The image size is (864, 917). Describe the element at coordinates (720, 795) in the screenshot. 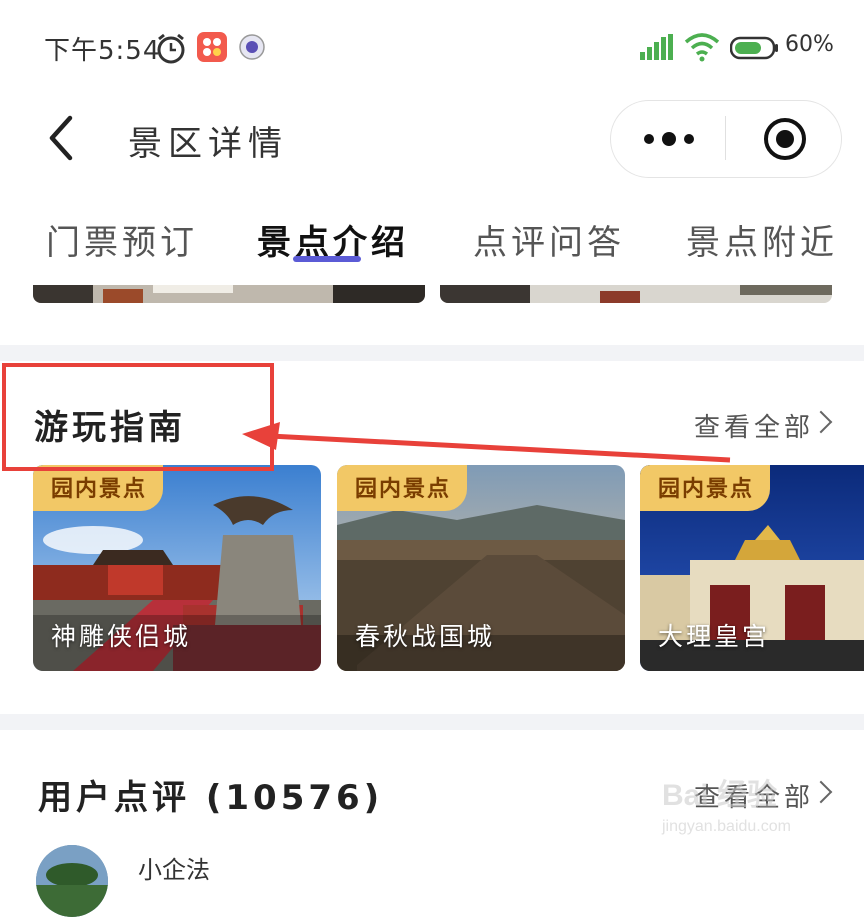

I see `watermark-logo: Bai 经验` at that location.